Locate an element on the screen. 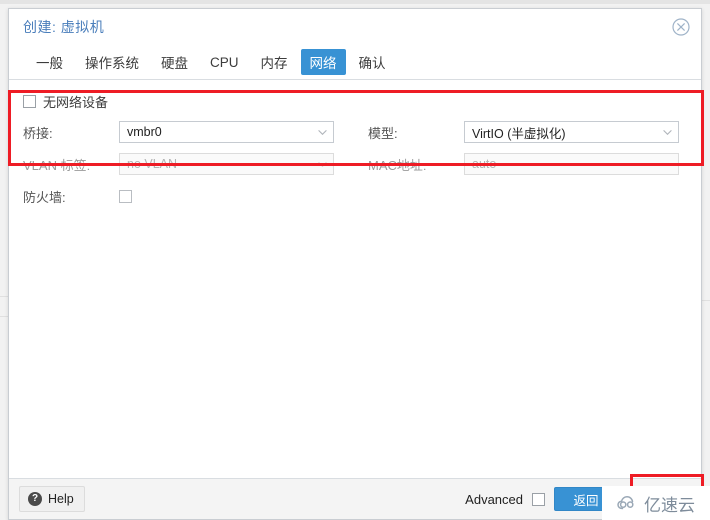  advanced-checkbox is located at coordinates (538, 499).